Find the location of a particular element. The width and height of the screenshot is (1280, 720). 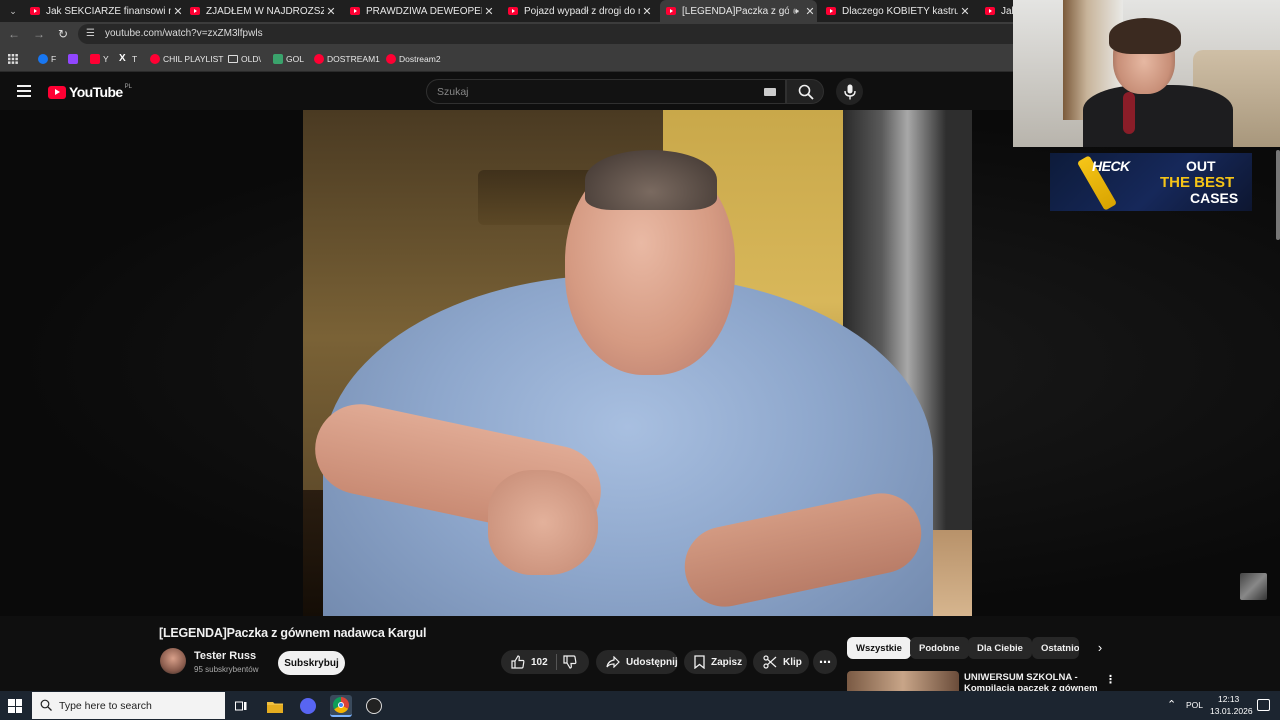

bookmark-item: X T is located at coordinates (128, 59).